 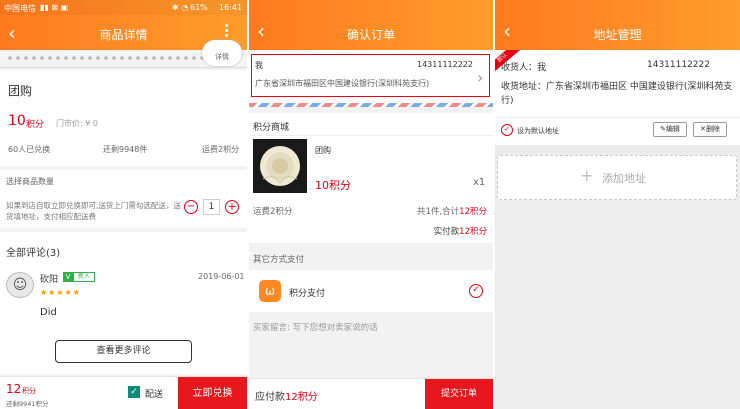 I want to click on more-reviews-button: 查看更多评论, so click(x=123, y=351).